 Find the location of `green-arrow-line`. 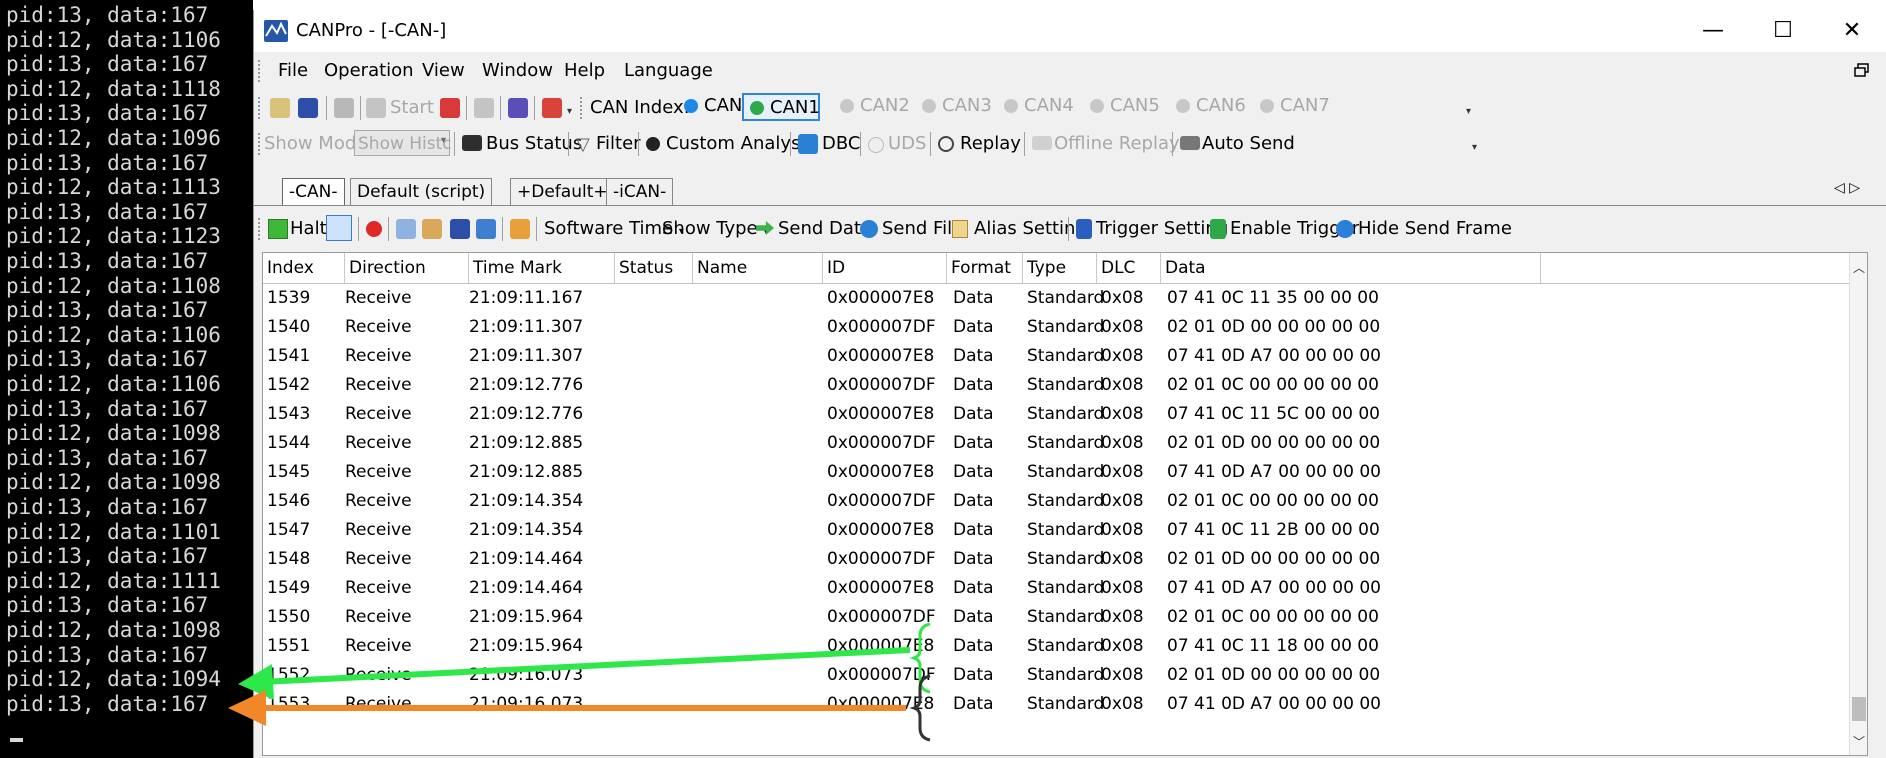

green-arrow-line is located at coordinates (586, 666).